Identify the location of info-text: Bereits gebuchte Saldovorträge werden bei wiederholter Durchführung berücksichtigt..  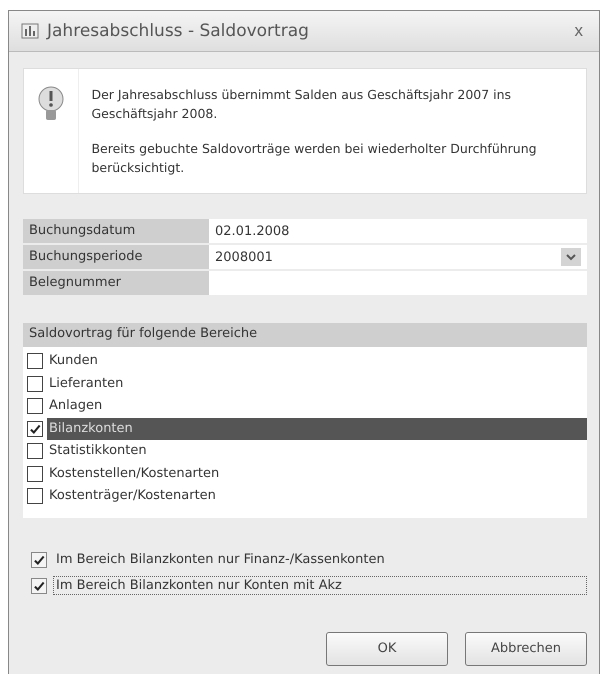
(314, 158).